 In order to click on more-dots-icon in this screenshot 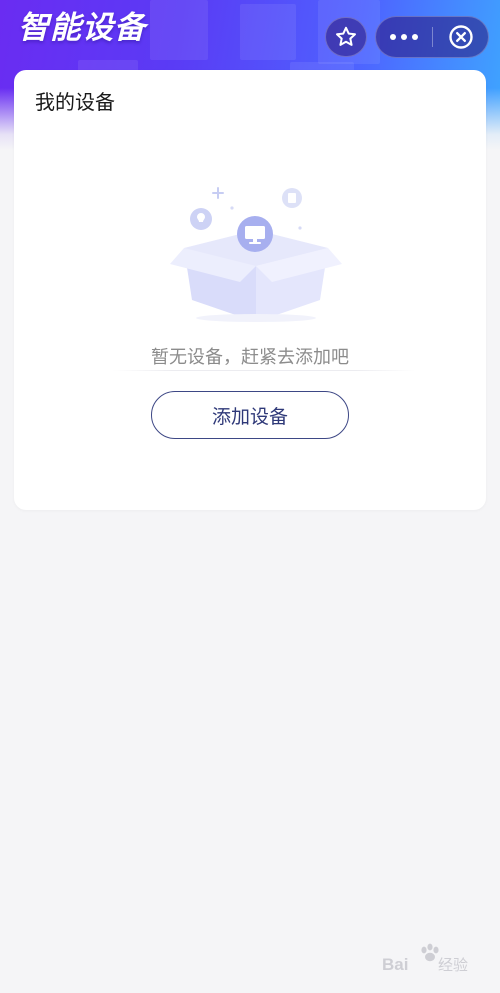, I will do `click(404, 37)`.